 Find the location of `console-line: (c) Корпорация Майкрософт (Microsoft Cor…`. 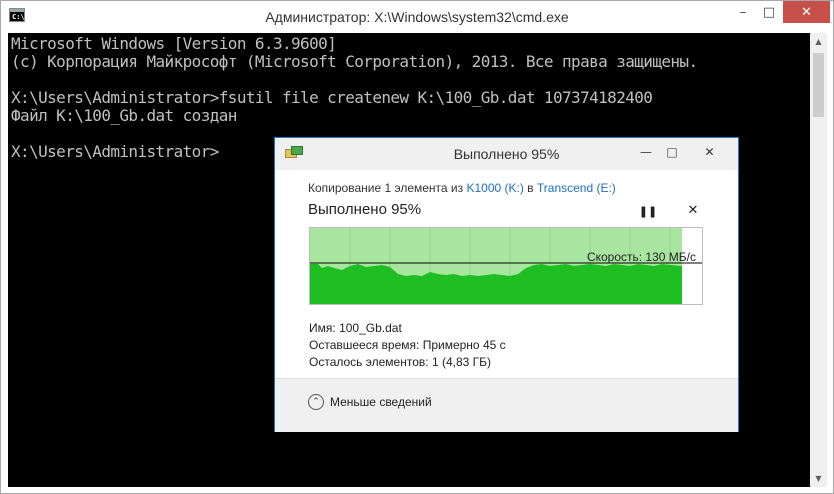

console-line: (c) Корпорация Майкрософт (Microsoft Cor… is located at coordinates (354, 61).